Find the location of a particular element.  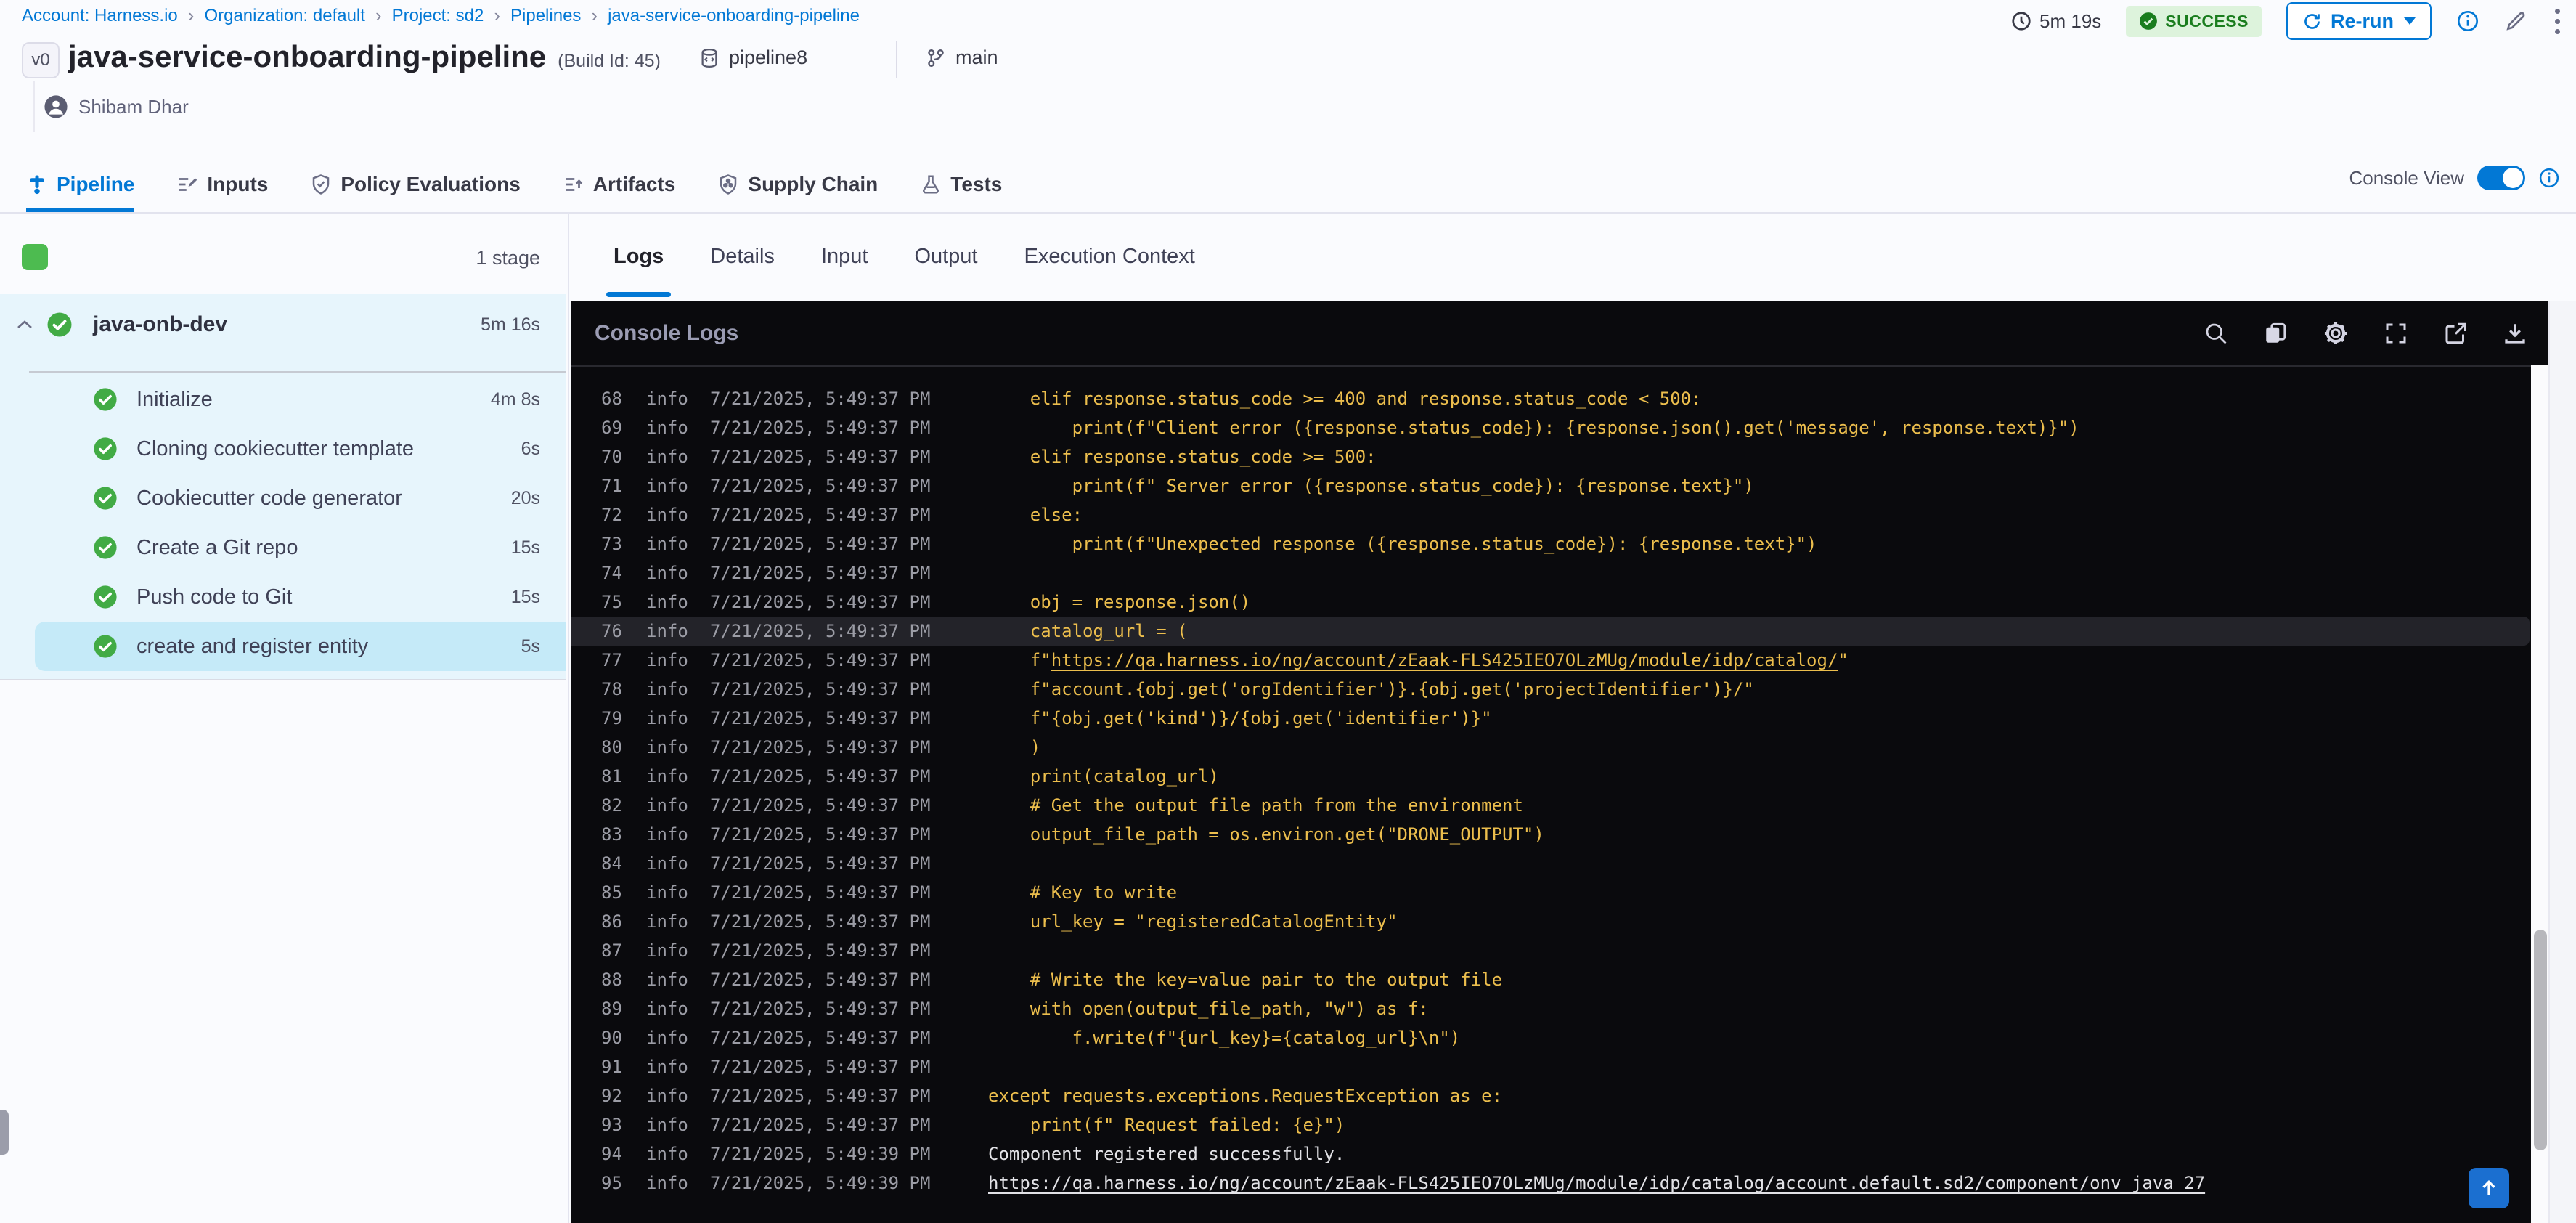

step-item: Cloning cookiecutter template 6s is located at coordinates (283, 449).